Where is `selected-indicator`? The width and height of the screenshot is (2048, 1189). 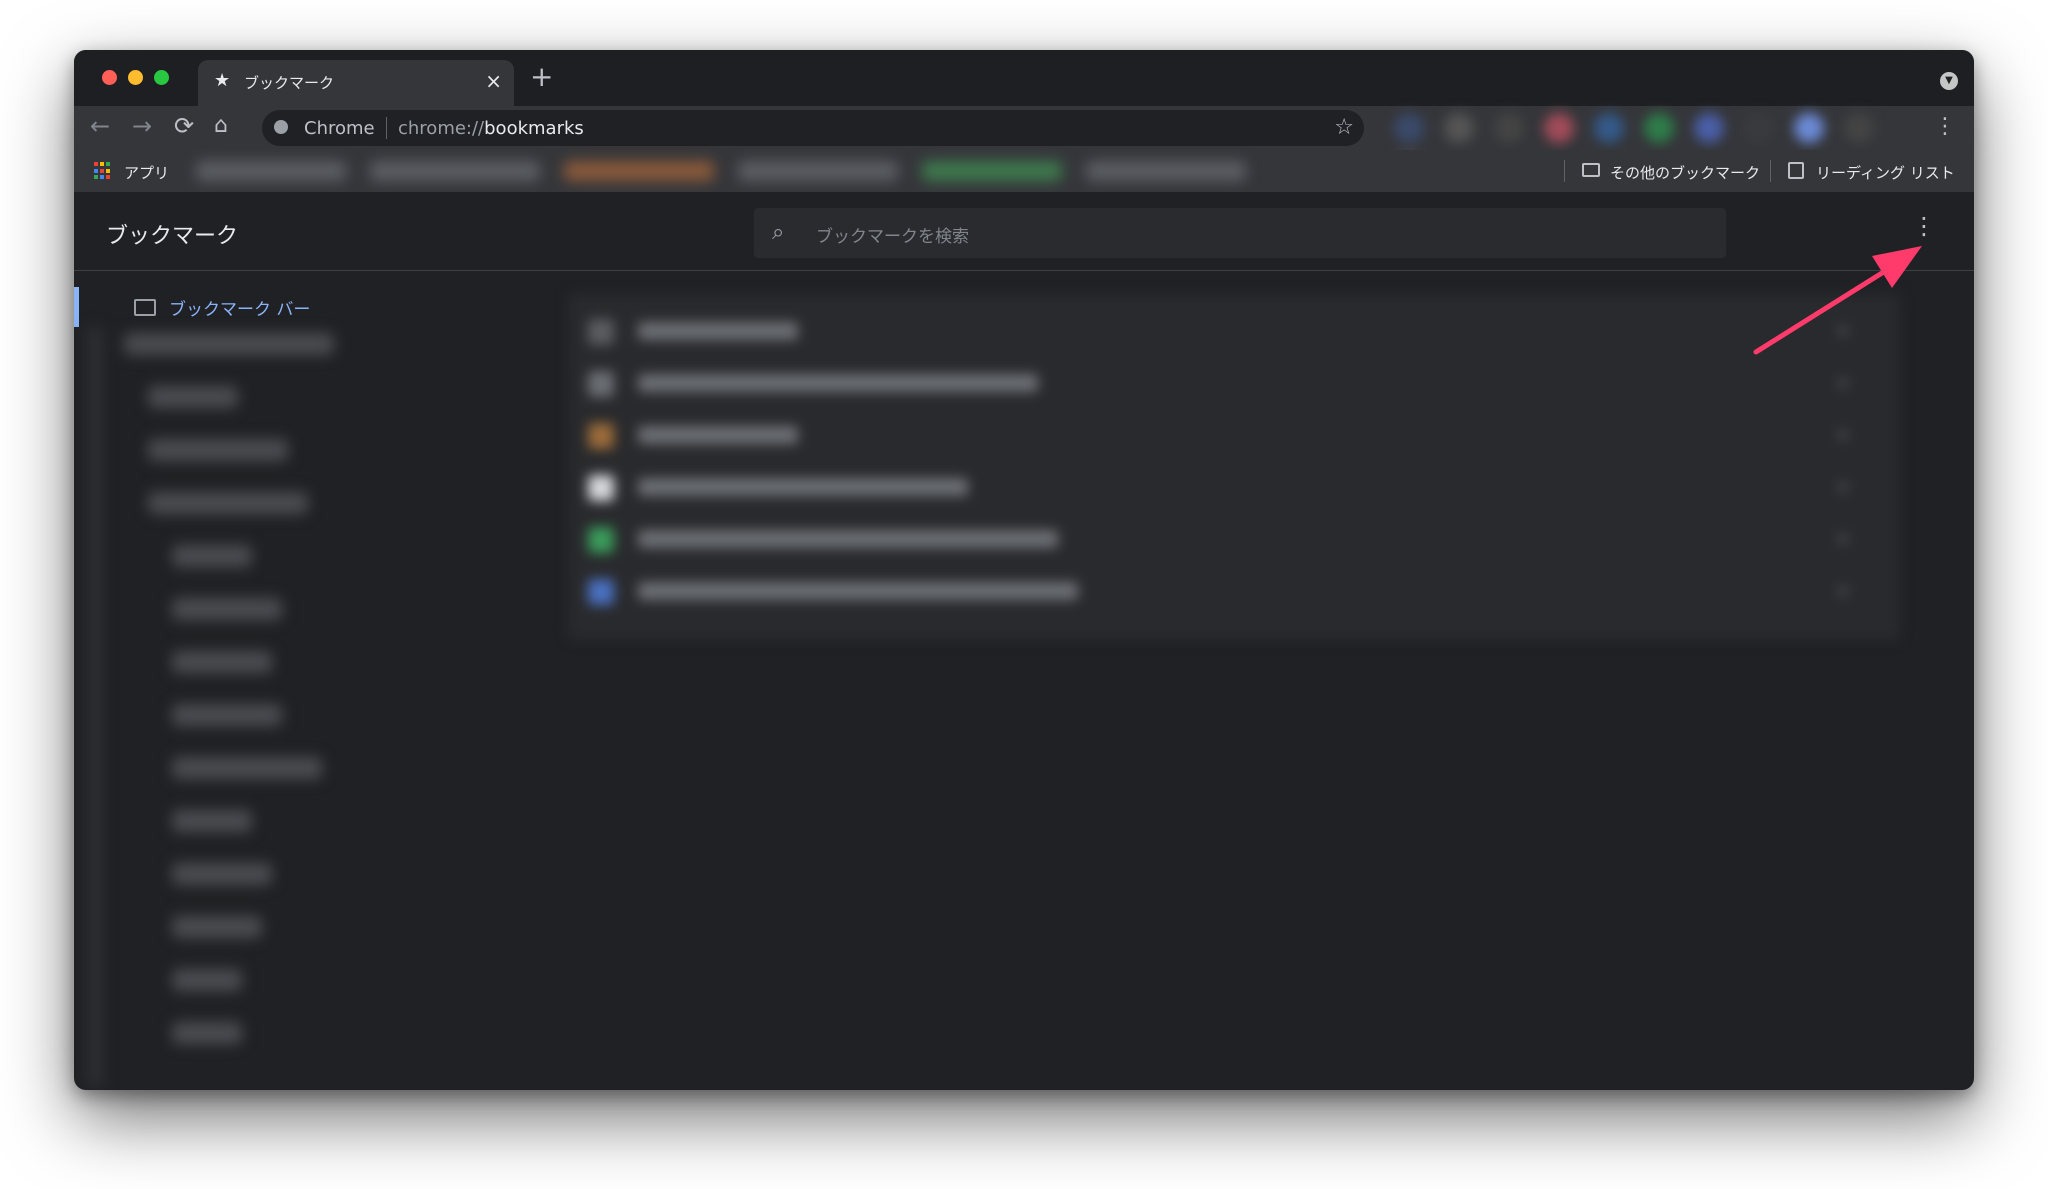 selected-indicator is located at coordinates (76, 307).